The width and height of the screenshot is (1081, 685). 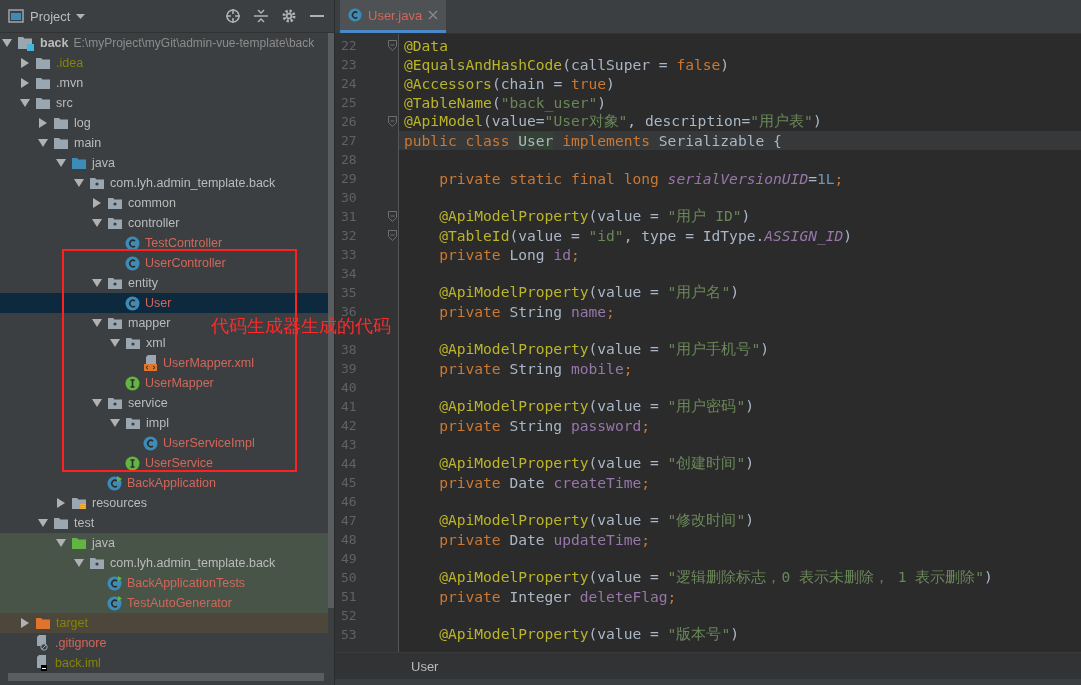 What do you see at coordinates (505, 102) in the screenshot?
I see `code-line: @TableName("back_user")` at bounding box center [505, 102].